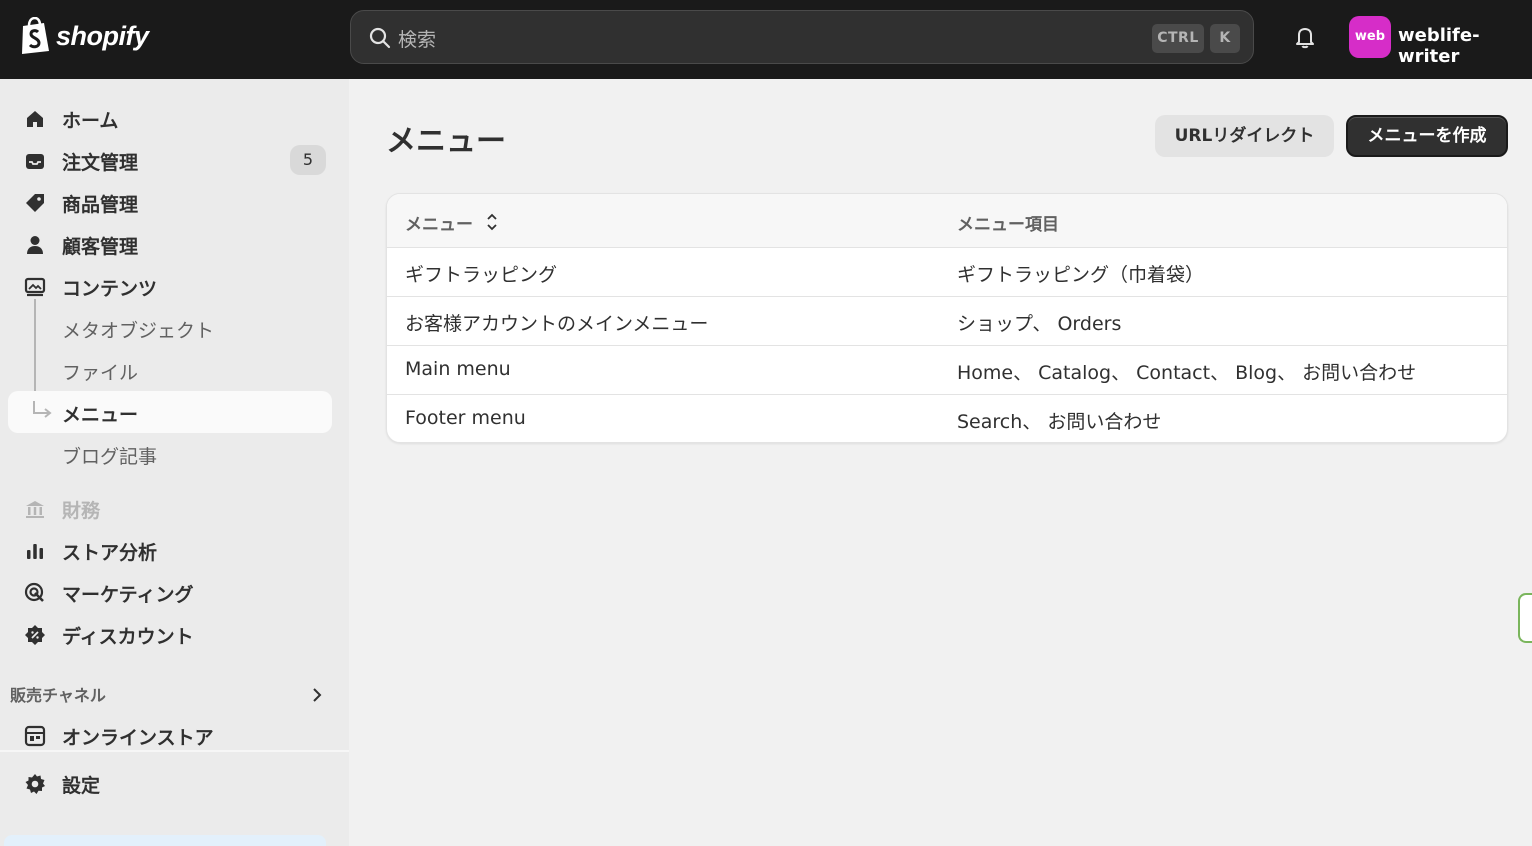 This screenshot has height=846, width=1532. What do you see at coordinates (128, 637) in the screenshot?
I see `sidebar-item-label: ディスカウント` at bounding box center [128, 637].